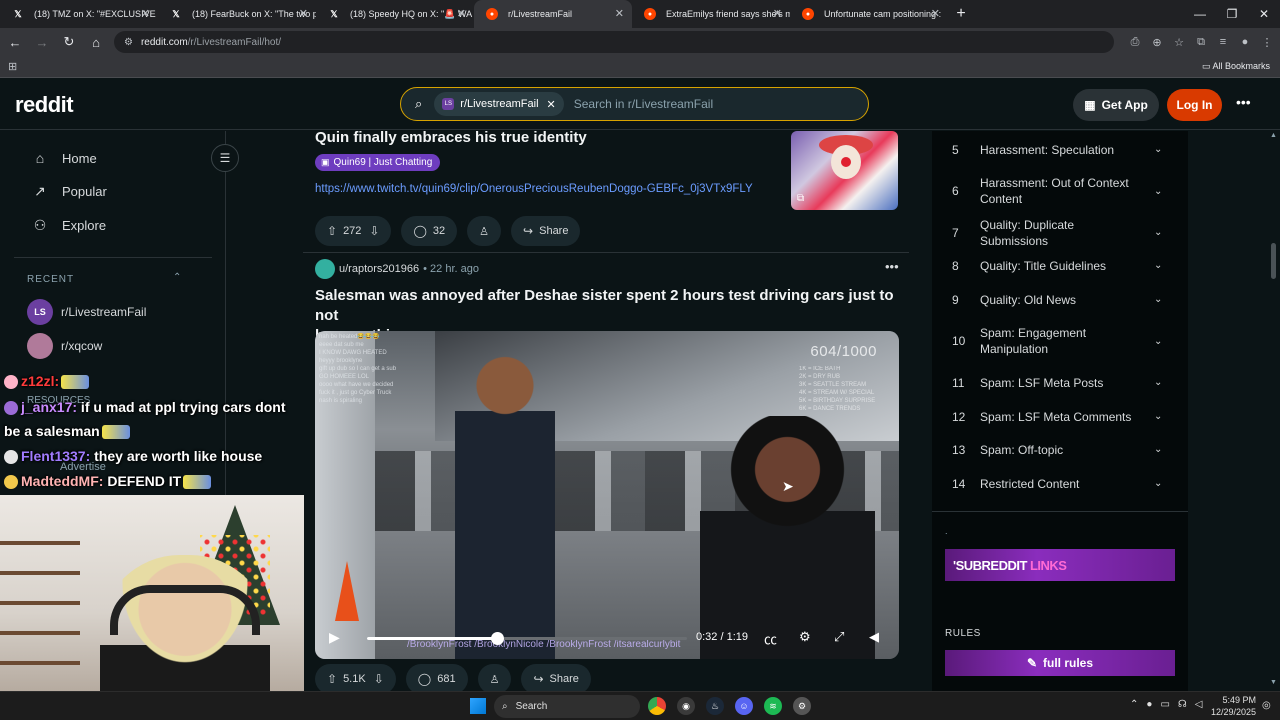 The height and width of the screenshot is (720, 1280). Describe the element at coordinates (86, 312) in the screenshot. I see `recent-community: LS r/LivestreamFail` at that location.